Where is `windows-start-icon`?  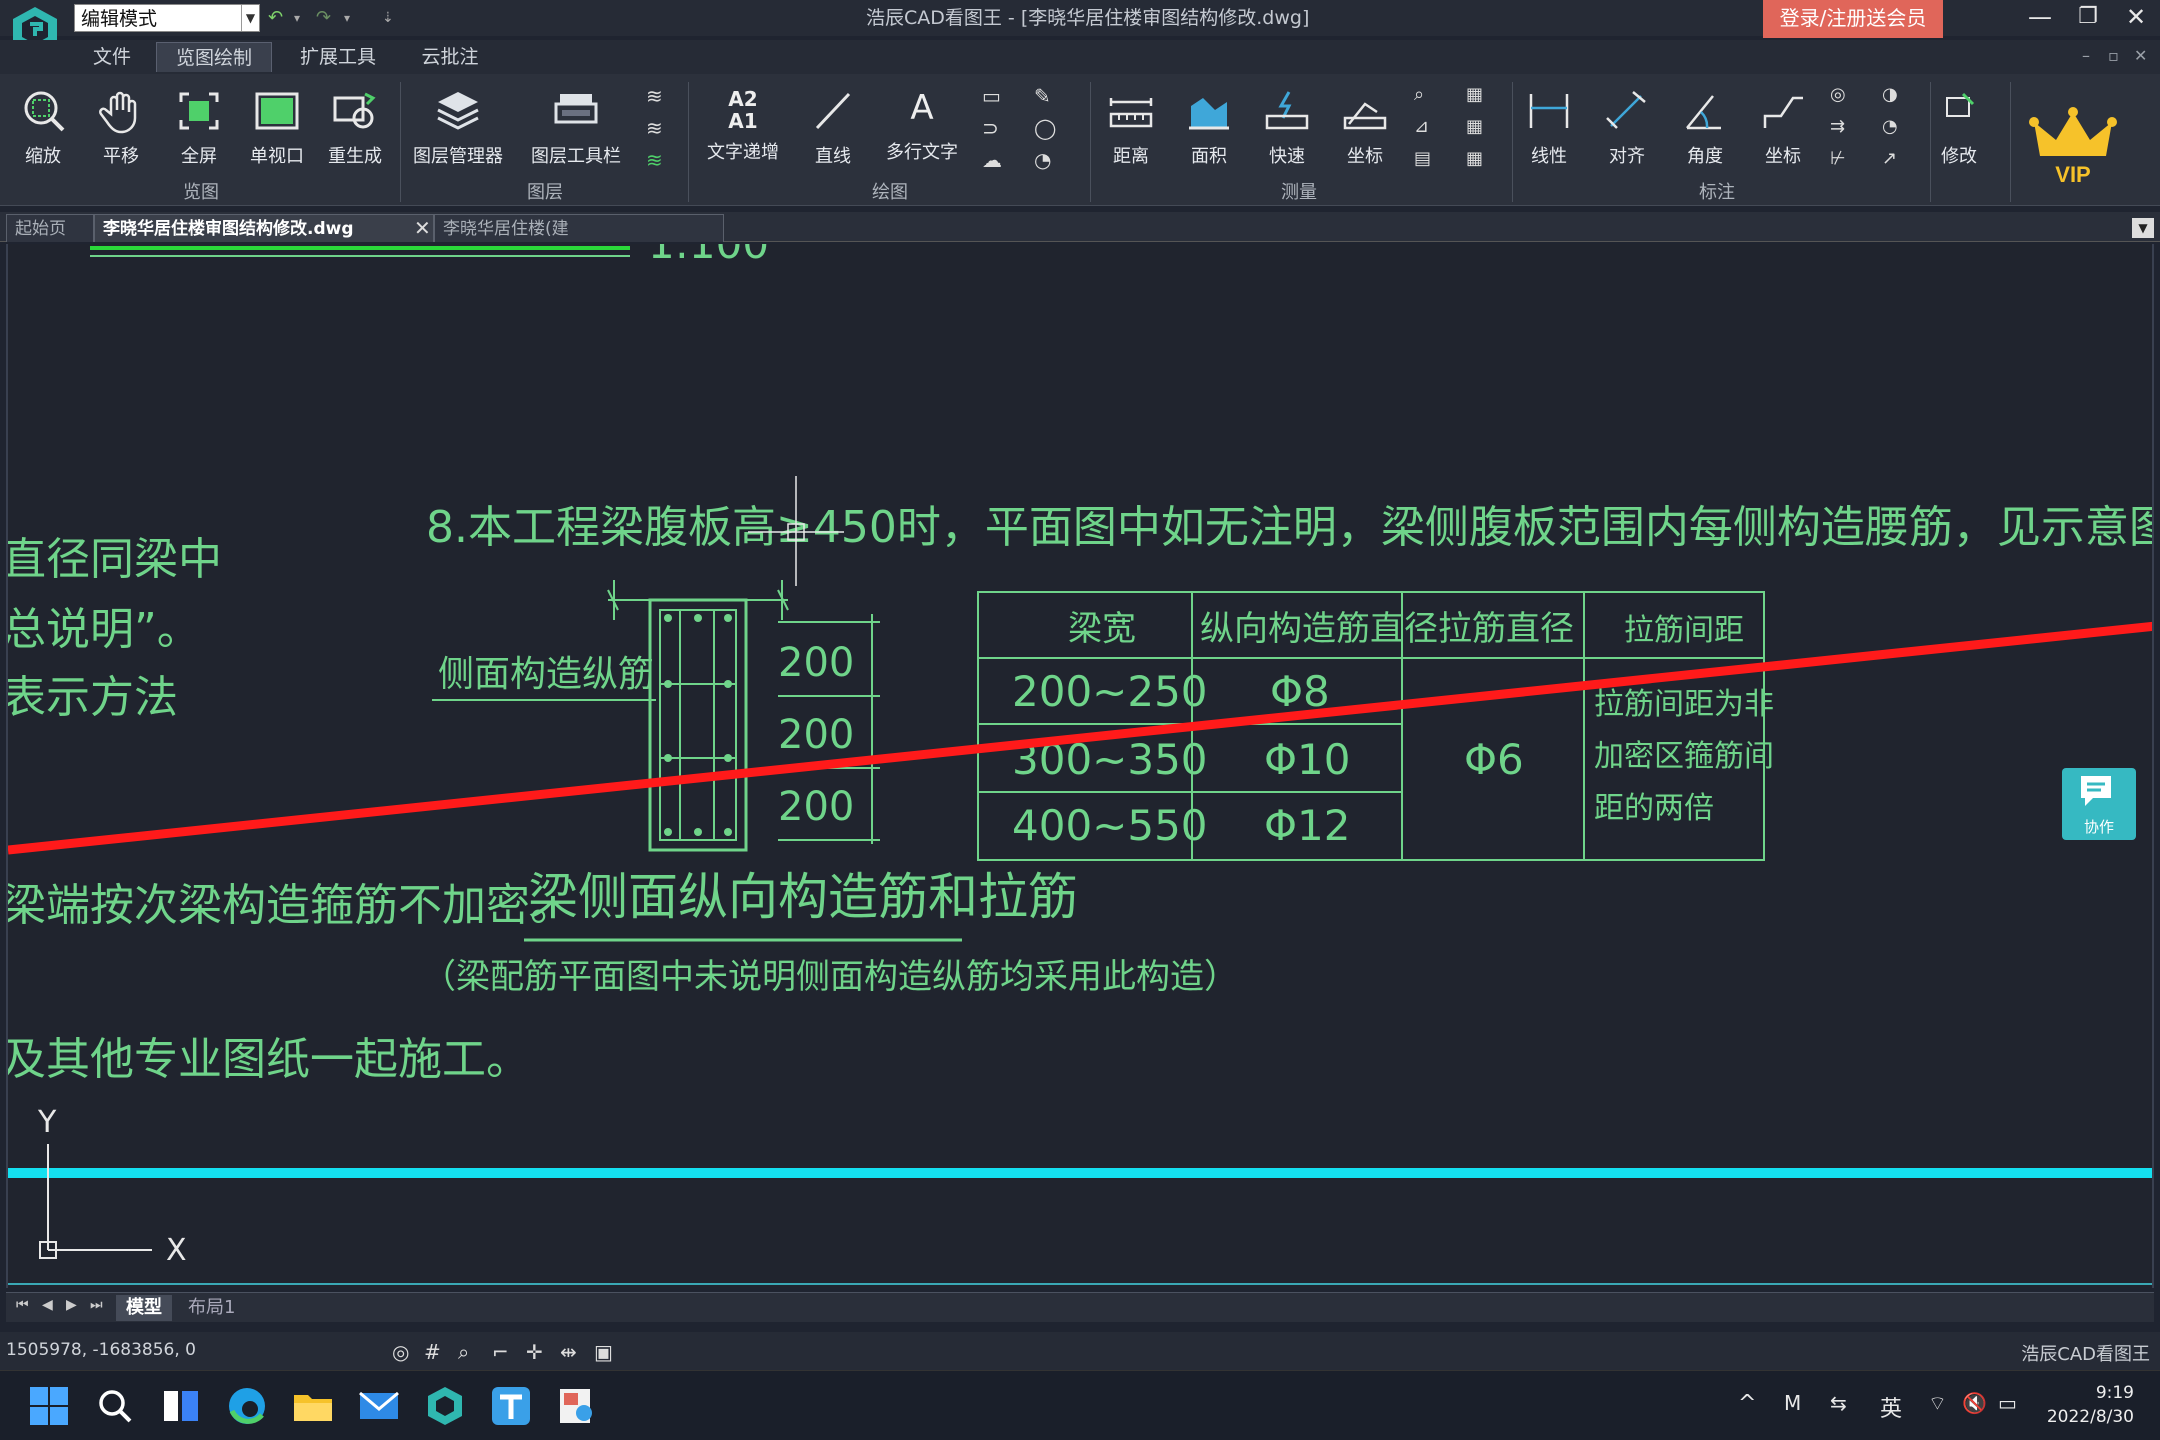
windows-start-icon is located at coordinates (49, 1406).